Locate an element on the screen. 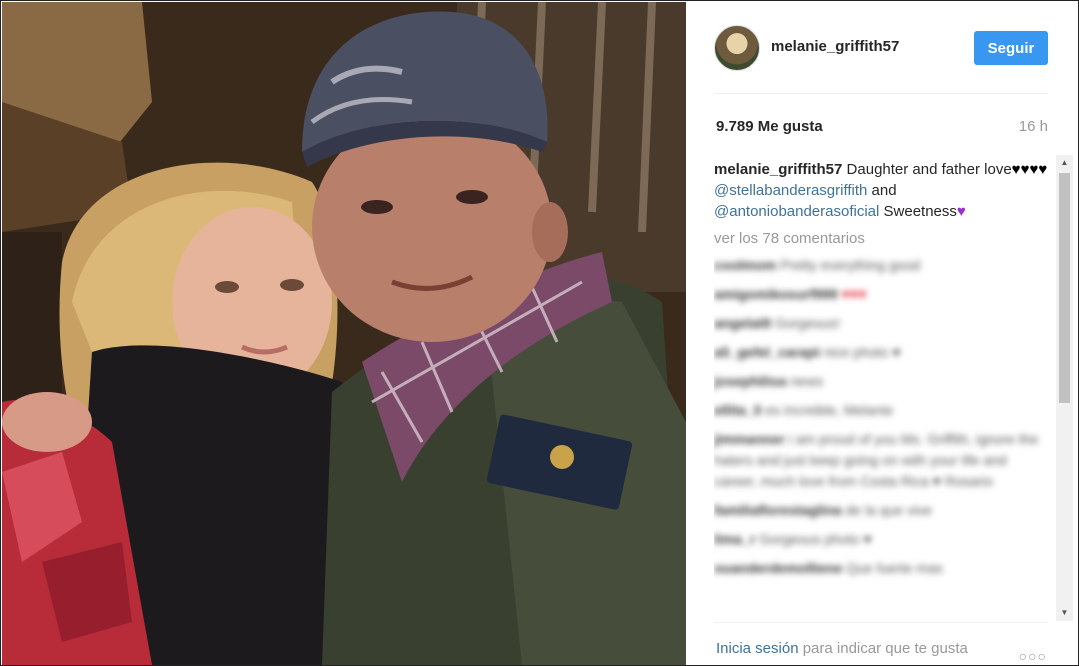 The height and width of the screenshot is (666, 1079). login-link: Inicia sesión is located at coordinates (757, 648).